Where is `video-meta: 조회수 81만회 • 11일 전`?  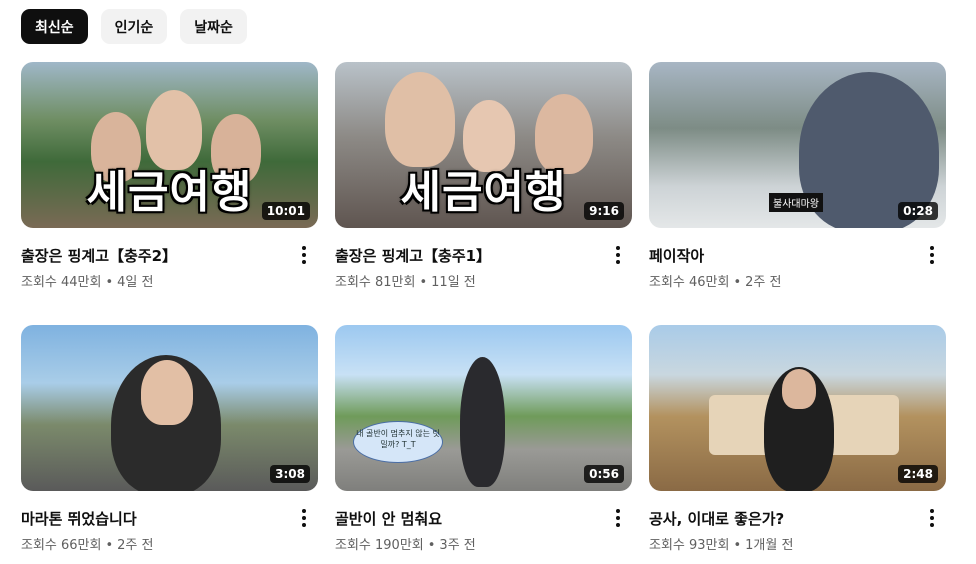 video-meta: 조회수 81만회 • 11일 전 is located at coordinates (405, 280).